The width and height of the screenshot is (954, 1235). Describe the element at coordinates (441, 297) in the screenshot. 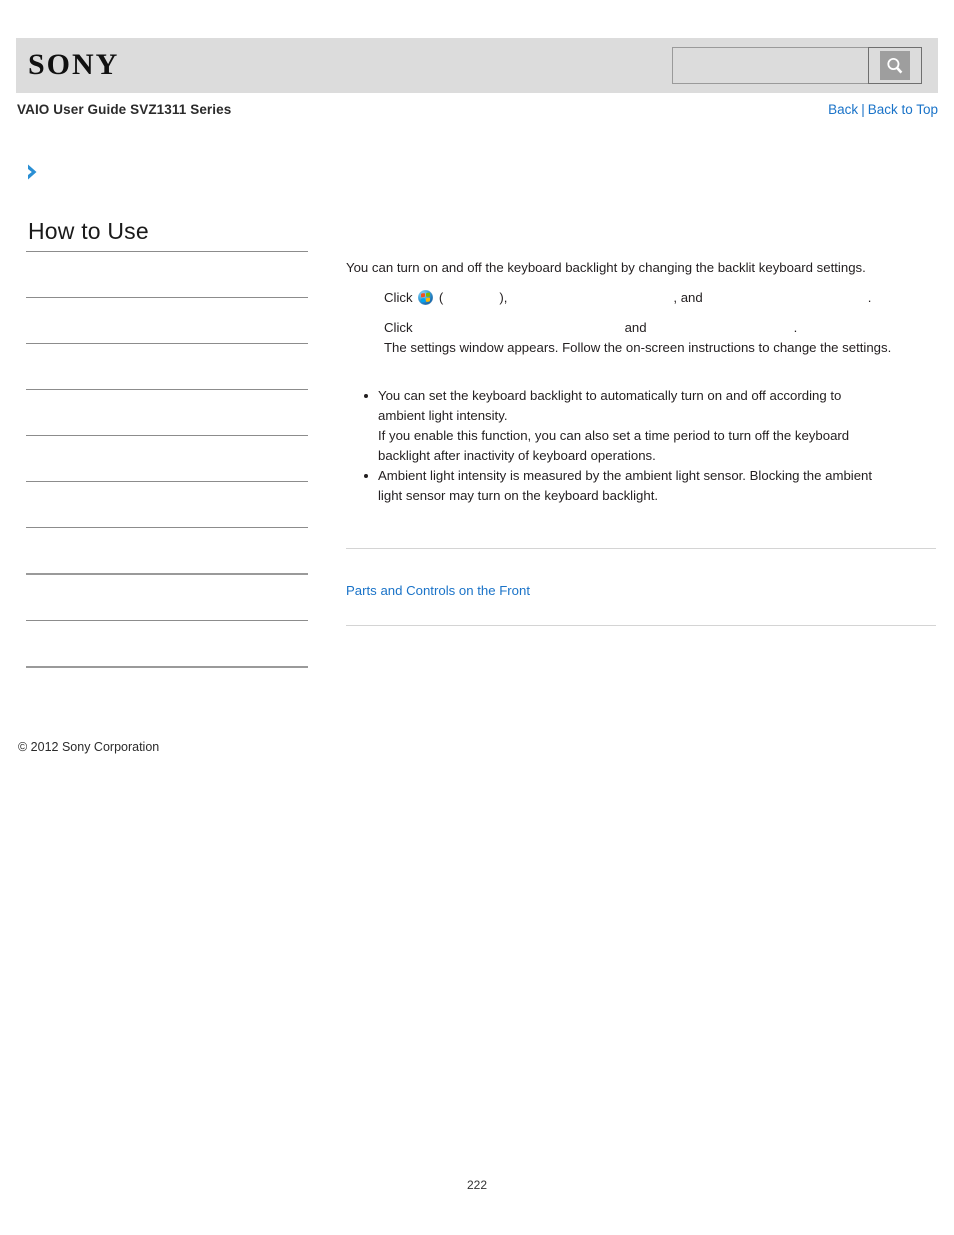

I see `step-1-open-paren: (` at that location.